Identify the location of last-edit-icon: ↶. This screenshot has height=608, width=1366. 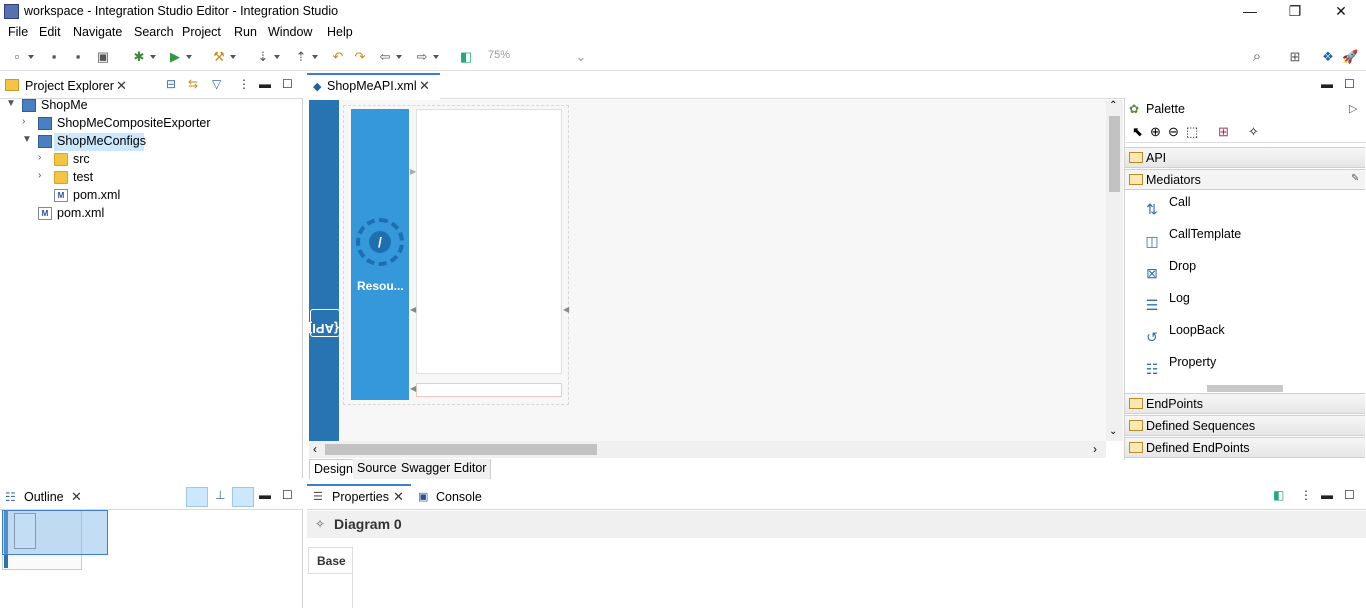
(338, 57).